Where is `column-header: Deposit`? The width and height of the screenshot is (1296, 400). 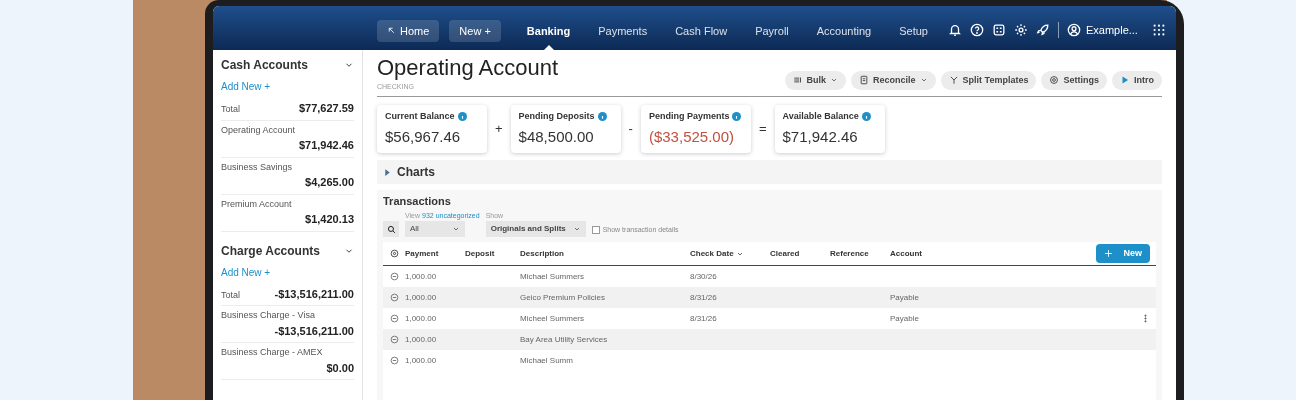 column-header: Deposit is located at coordinates (492, 253).